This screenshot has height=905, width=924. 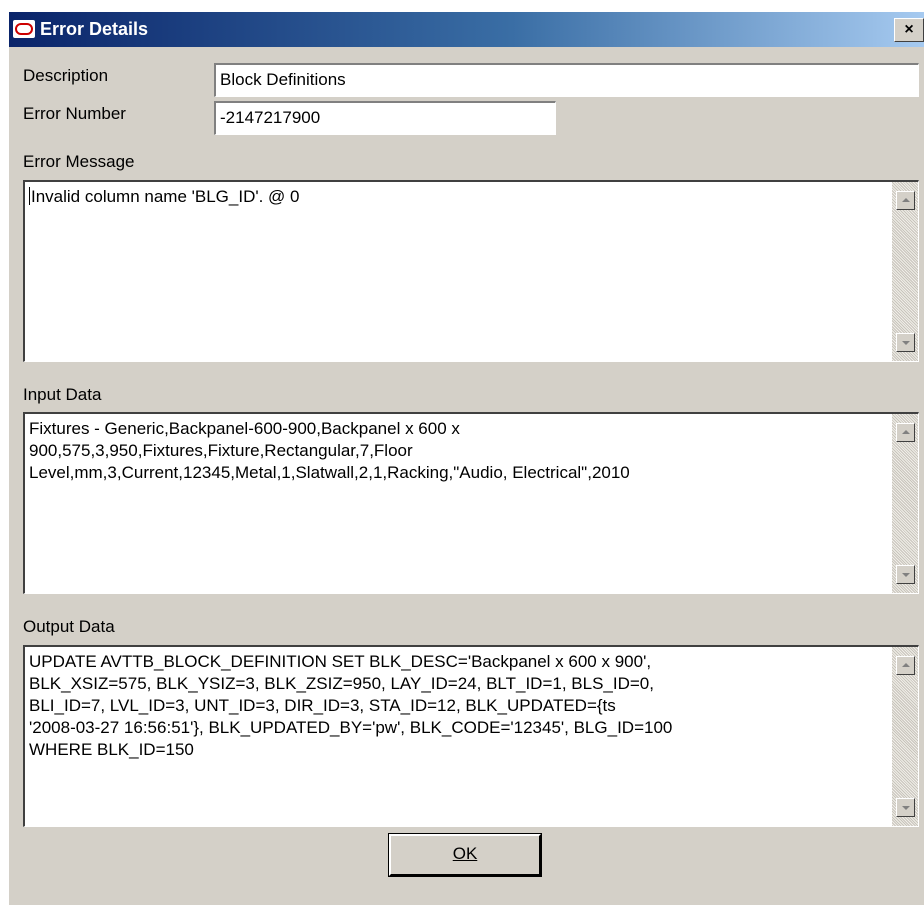 What do you see at coordinates (466, 29) in the screenshot?
I see `title-bar: Error Details ×` at bounding box center [466, 29].